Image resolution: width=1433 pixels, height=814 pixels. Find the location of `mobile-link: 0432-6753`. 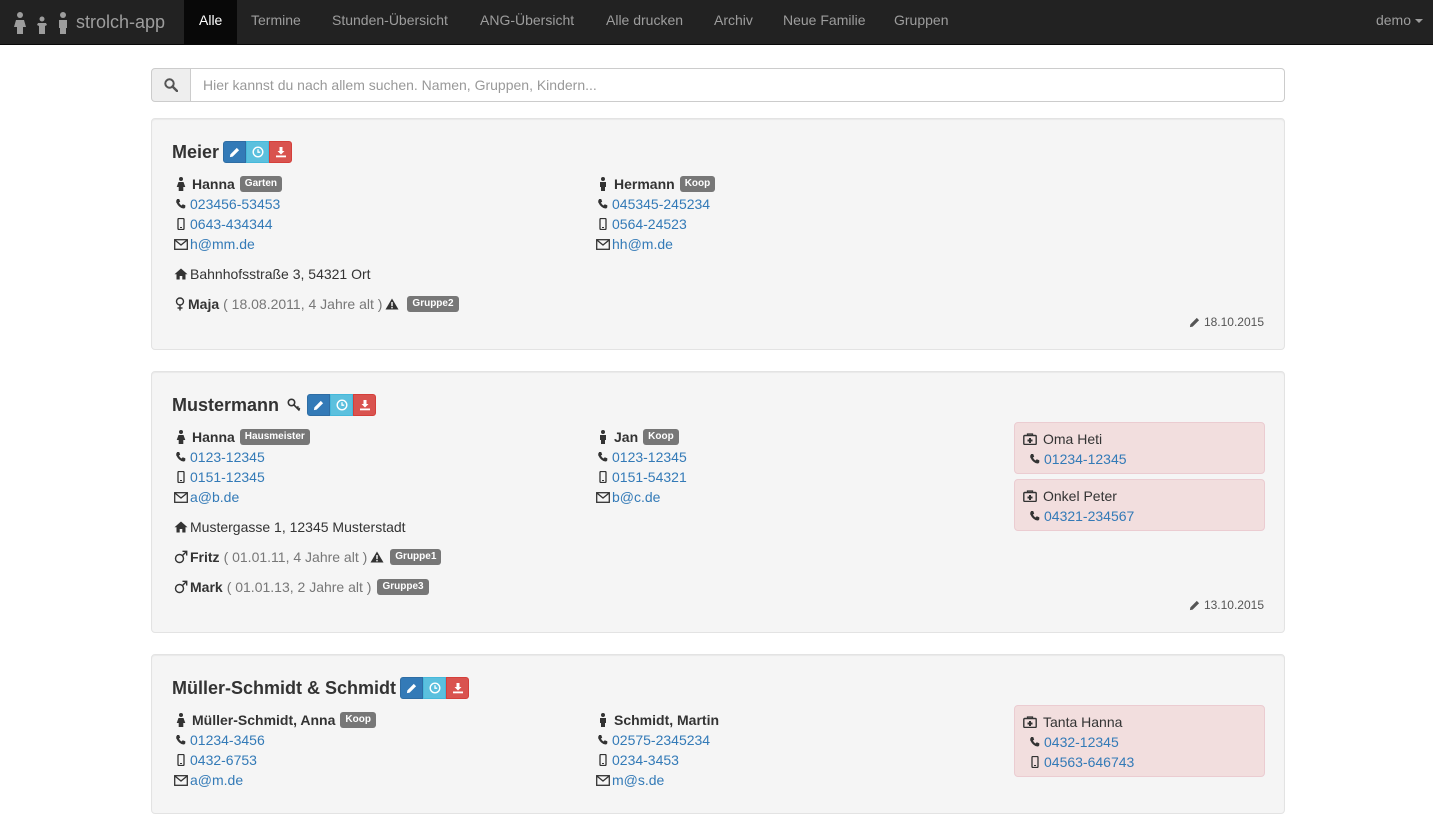

mobile-link: 0432-6753 is located at coordinates (223, 760).